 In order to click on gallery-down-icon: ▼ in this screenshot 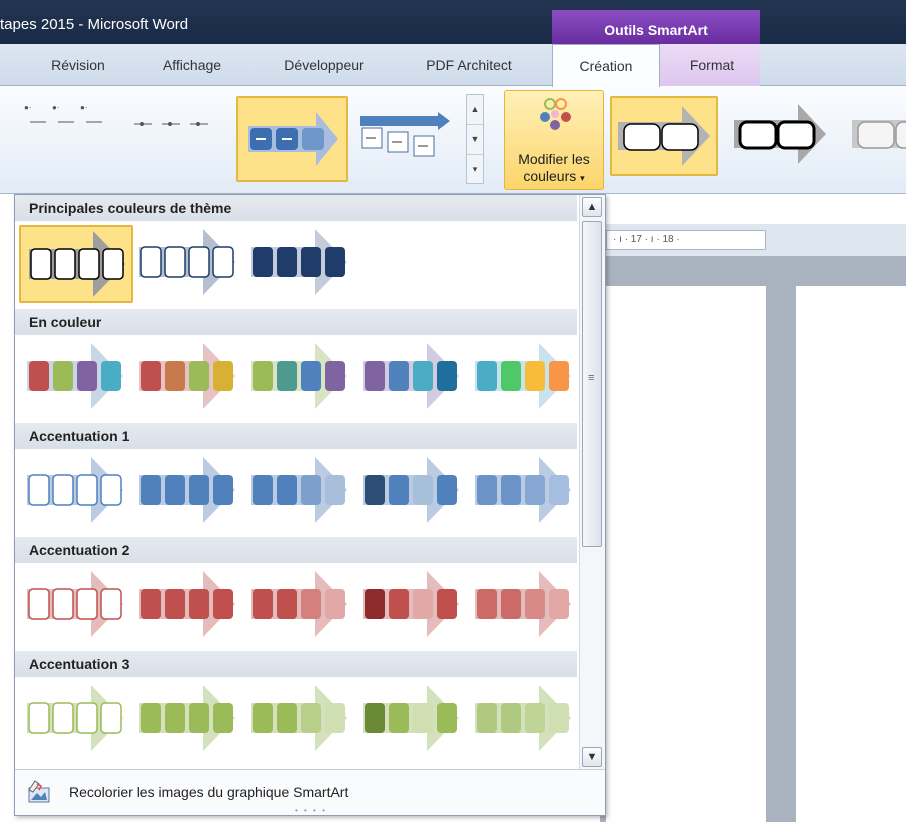, I will do `click(475, 140)`.